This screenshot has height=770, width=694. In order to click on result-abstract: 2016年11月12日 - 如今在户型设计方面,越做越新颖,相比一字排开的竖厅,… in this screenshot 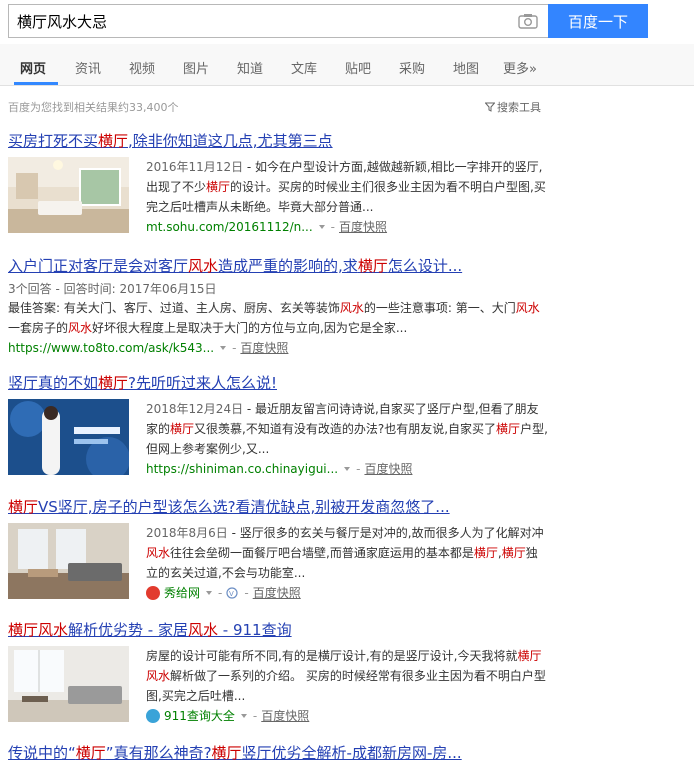, I will do `click(346, 187)`.